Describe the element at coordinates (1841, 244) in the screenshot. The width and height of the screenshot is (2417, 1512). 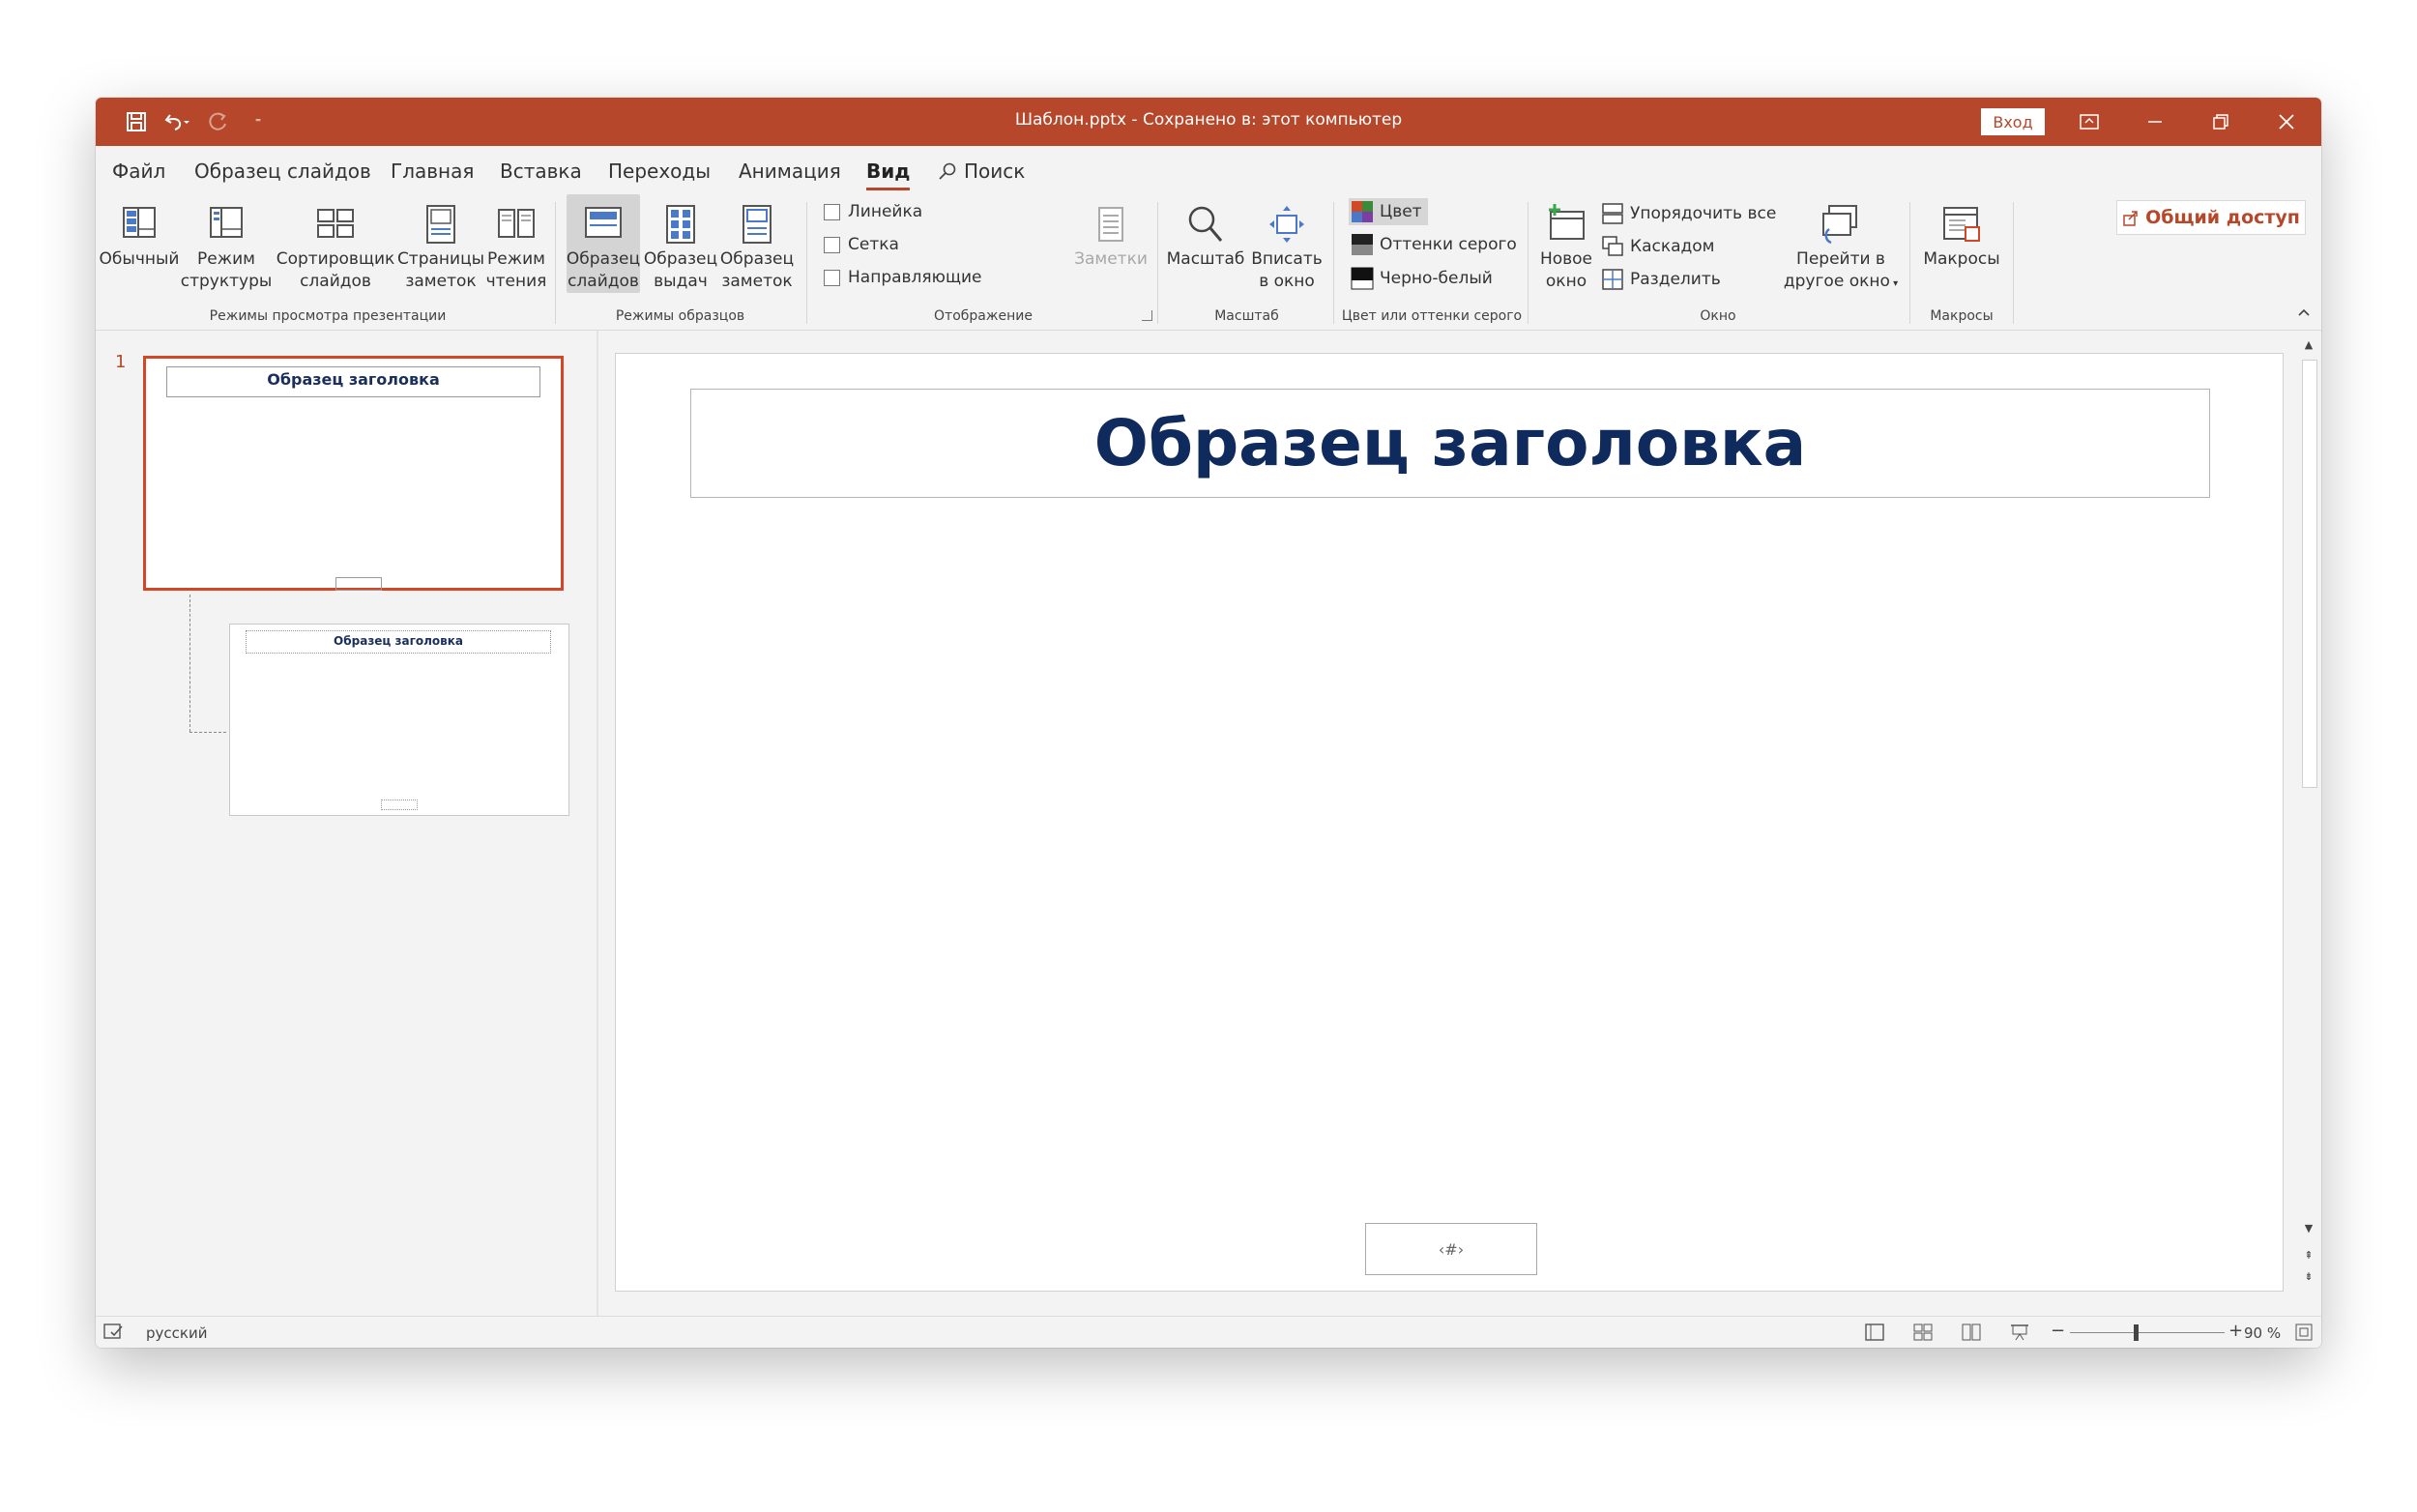
I see `switch-windows-button: Перейти в другое окно ▾` at that location.